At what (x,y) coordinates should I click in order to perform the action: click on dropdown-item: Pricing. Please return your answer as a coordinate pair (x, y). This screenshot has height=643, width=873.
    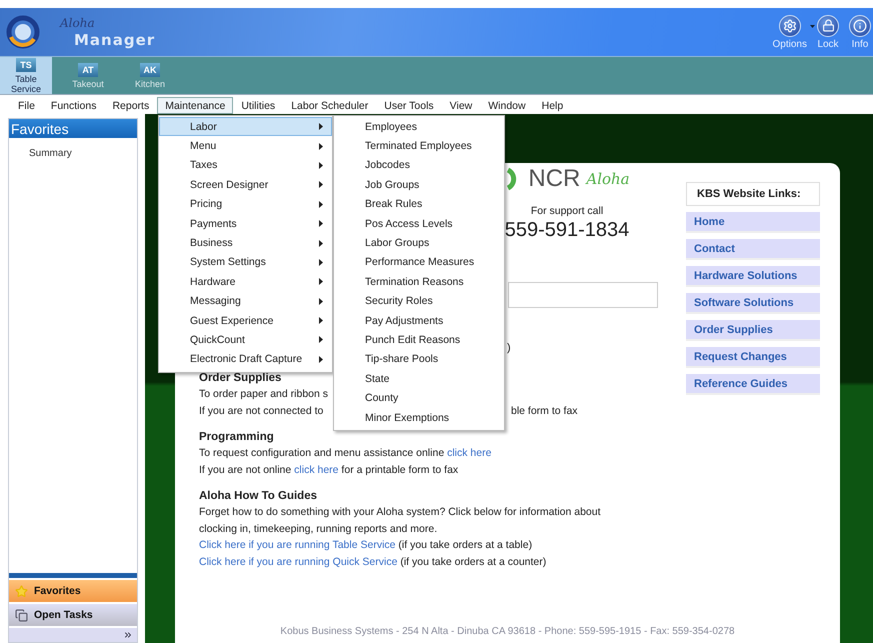
    Looking at the image, I should click on (245, 204).